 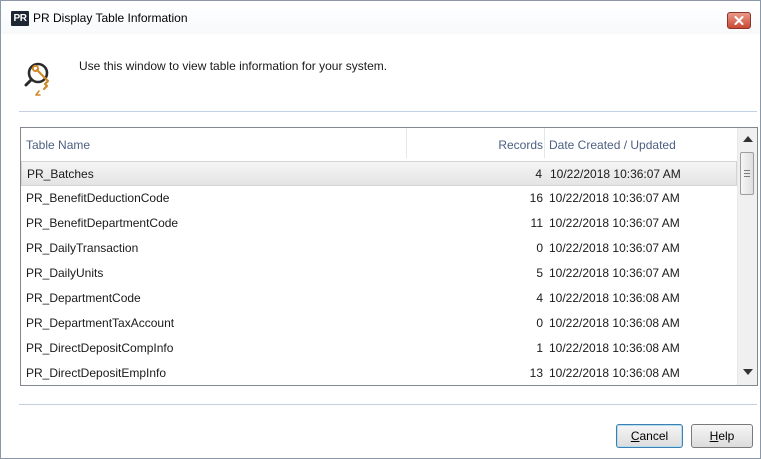 I want to click on cancel-label: ancel, so click(x=654, y=436).